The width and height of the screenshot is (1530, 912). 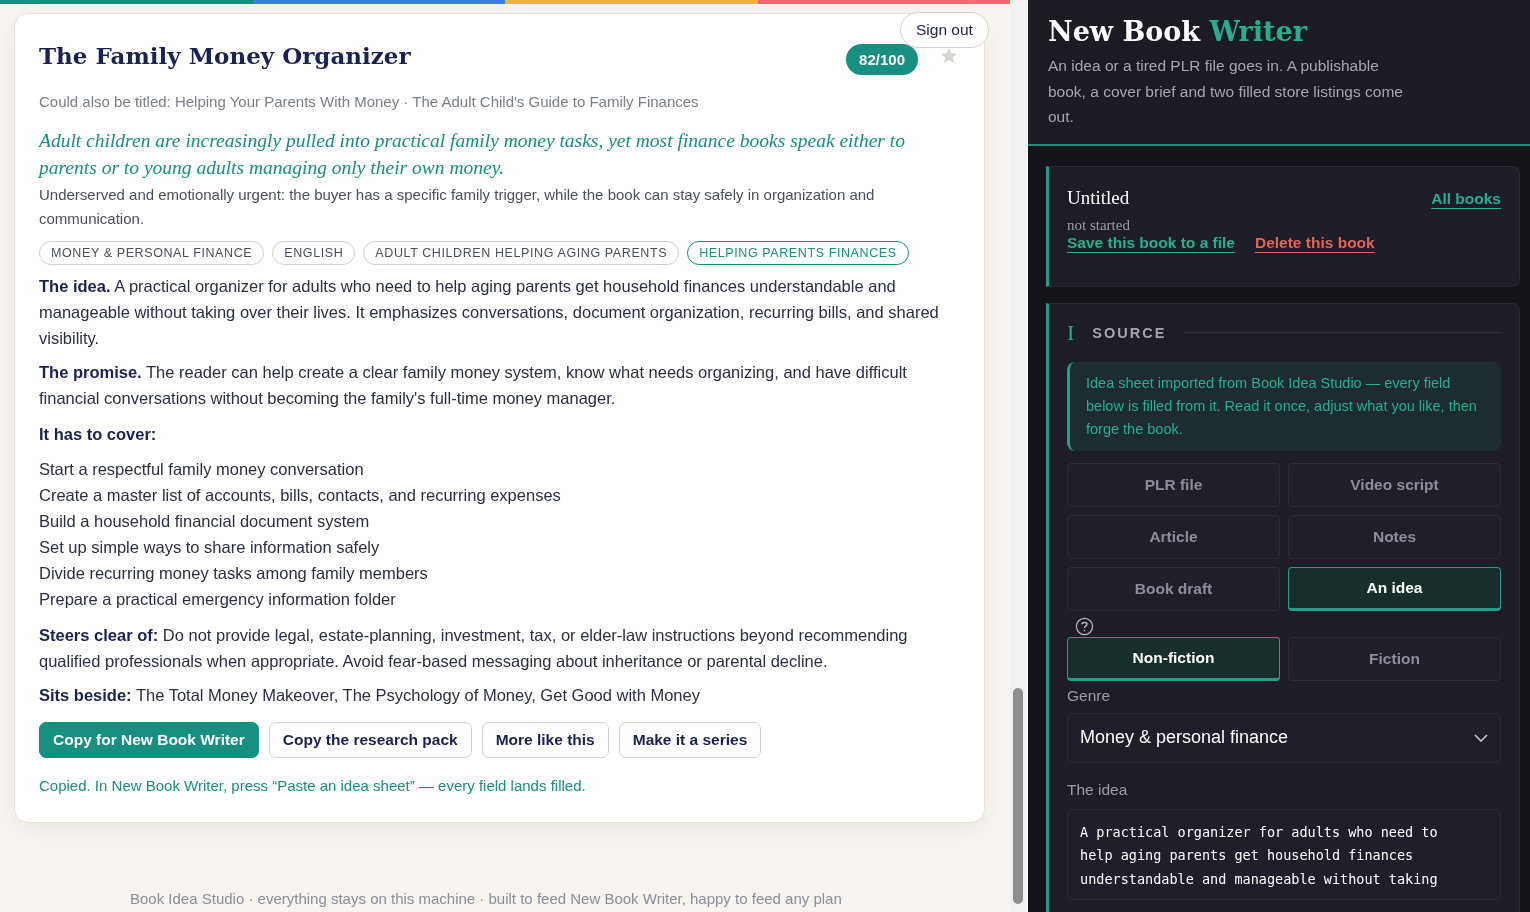 I want to click on section-heading: SOURCE, so click(x=1129, y=332).